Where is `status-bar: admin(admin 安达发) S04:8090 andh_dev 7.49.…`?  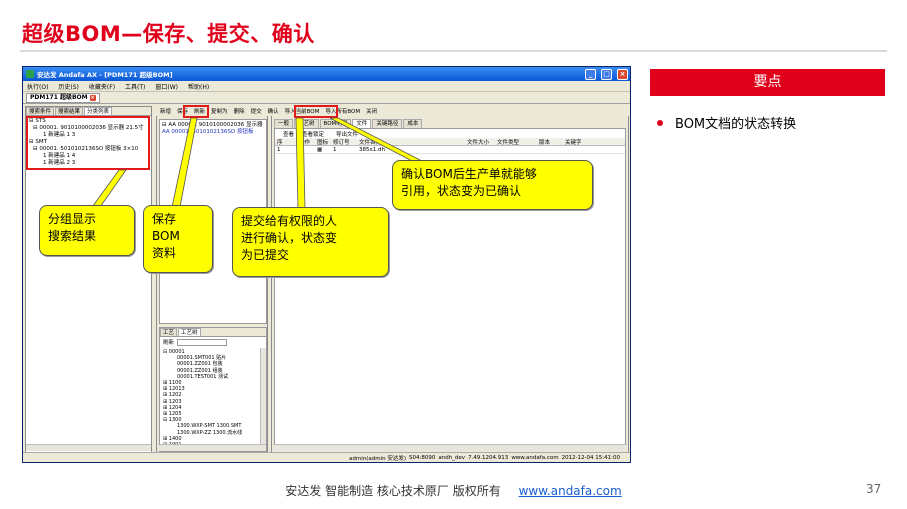 status-bar: admin(admin 安达发) S04:8090 andh_dev 7.49.… is located at coordinates (326, 457).